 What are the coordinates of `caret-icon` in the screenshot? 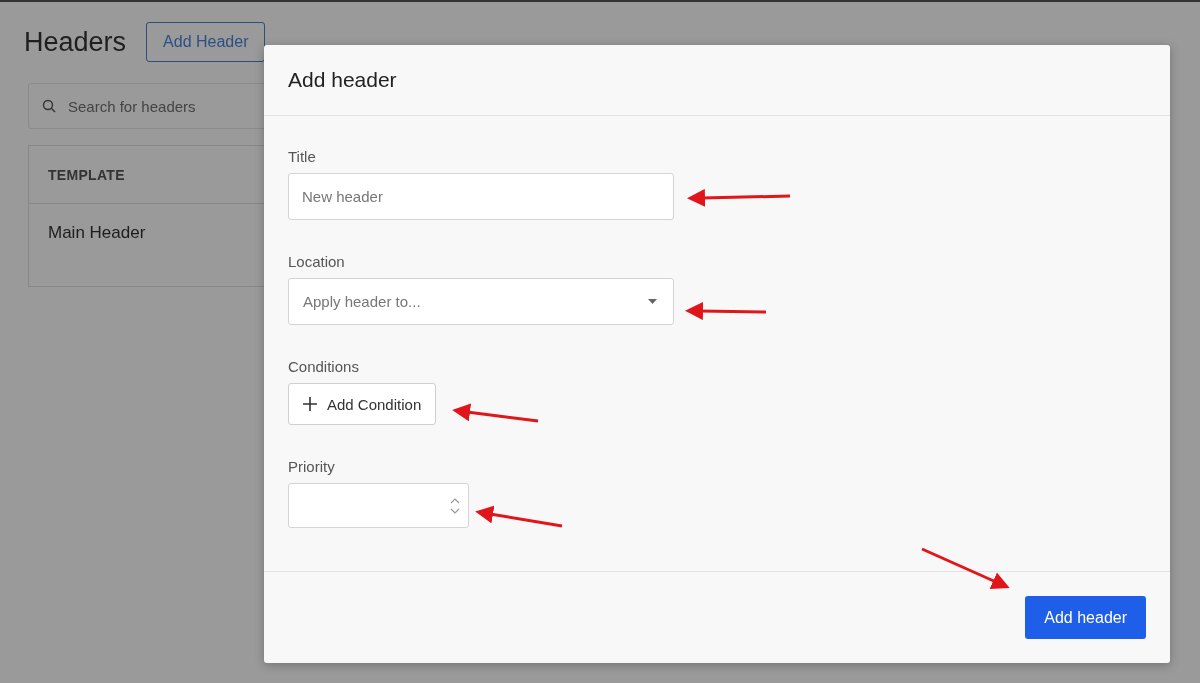 It's located at (652, 301).